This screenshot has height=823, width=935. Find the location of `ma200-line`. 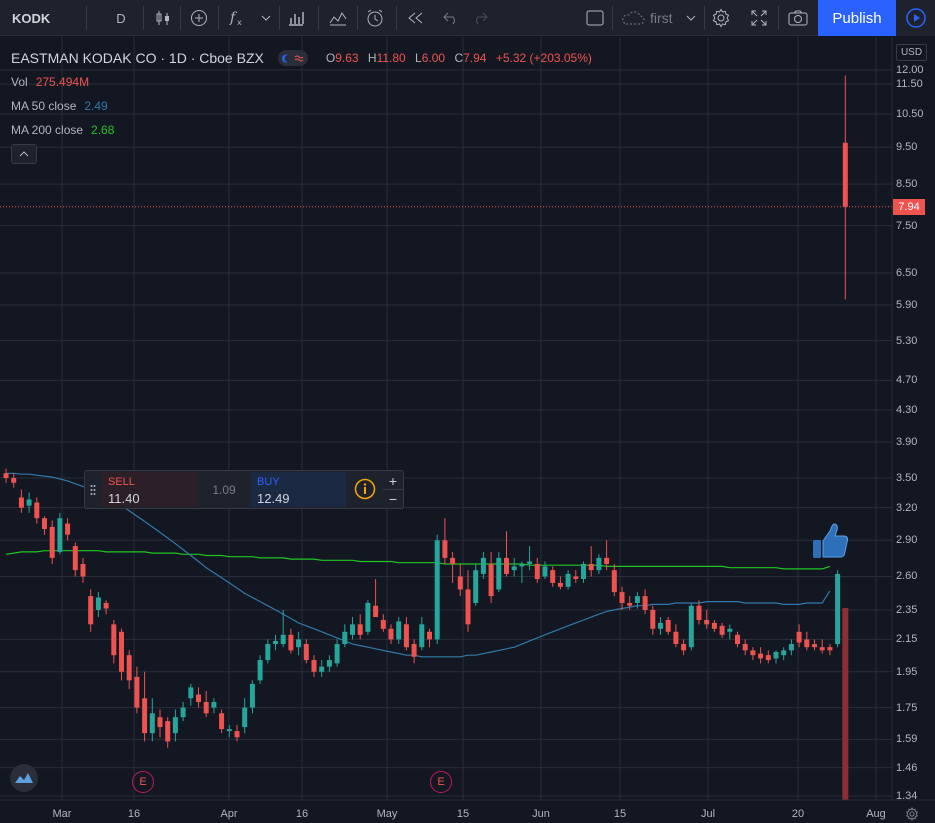

ma200-line is located at coordinates (418, 560).